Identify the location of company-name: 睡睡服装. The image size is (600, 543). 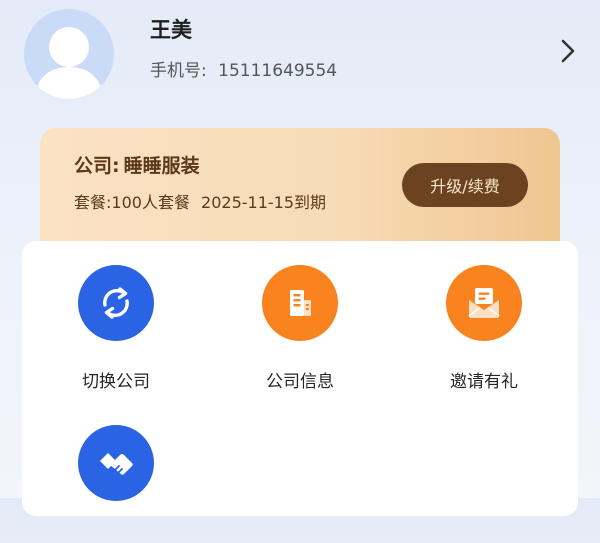
(161, 166).